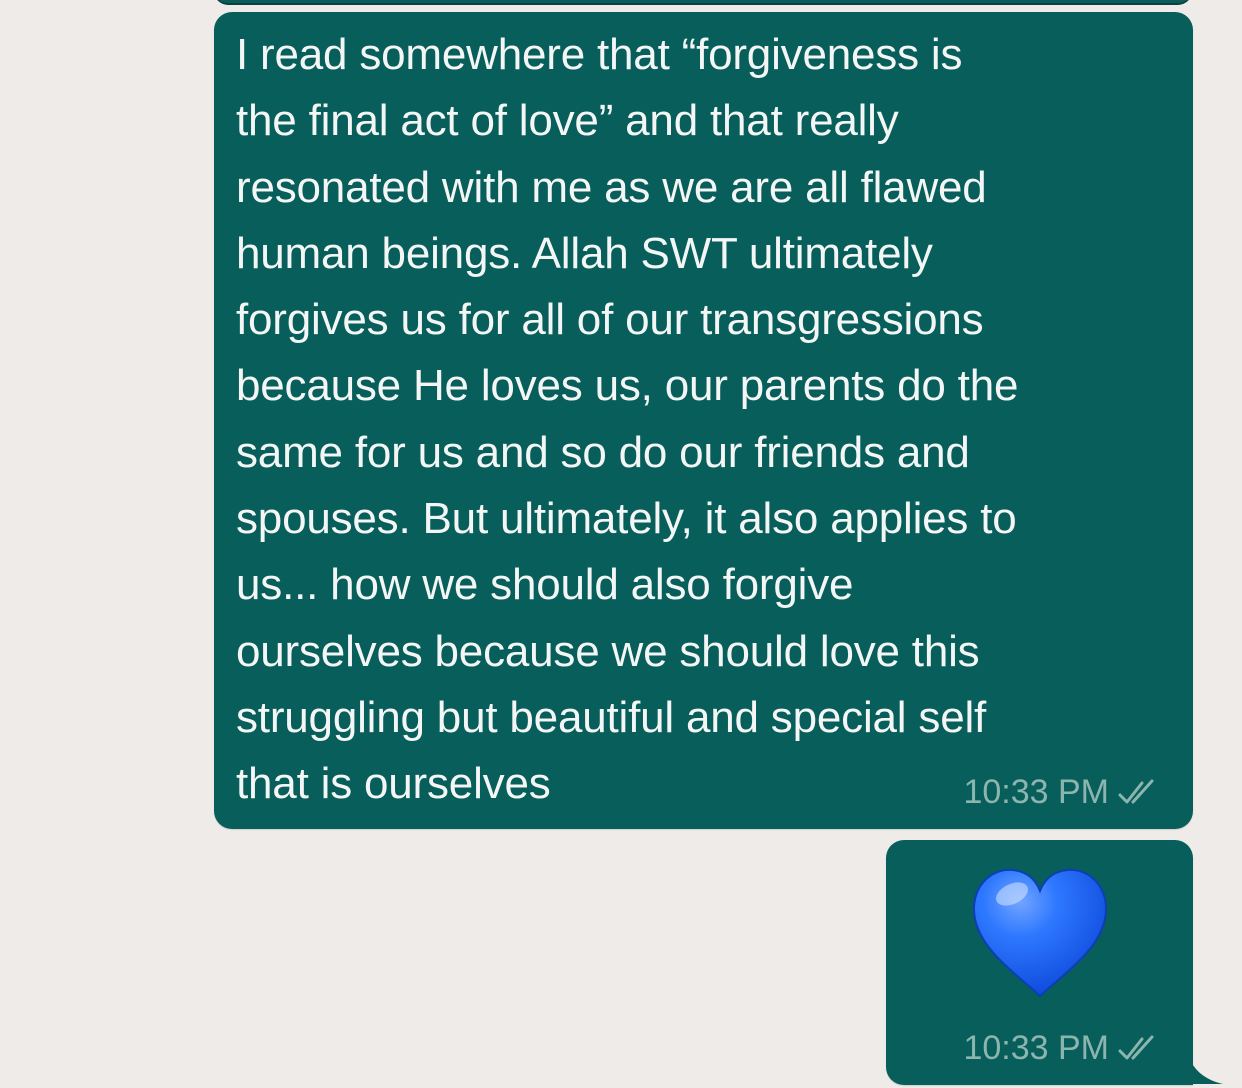 The image size is (1242, 1088). What do you see at coordinates (1204, 1066) in the screenshot?
I see `message-bubble-tail` at bounding box center [1204, 1066].